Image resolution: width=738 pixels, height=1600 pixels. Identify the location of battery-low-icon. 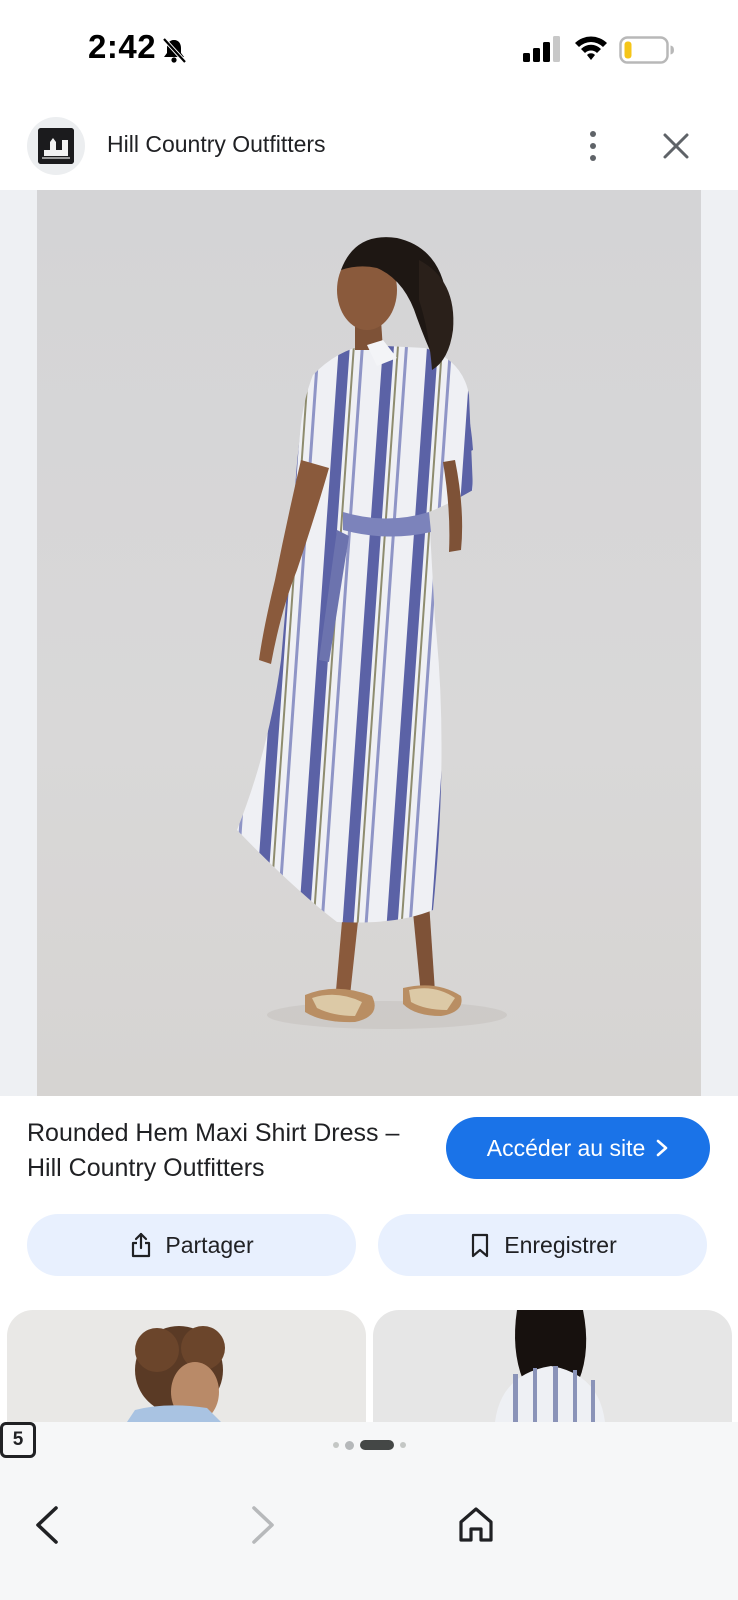
(646, 50).